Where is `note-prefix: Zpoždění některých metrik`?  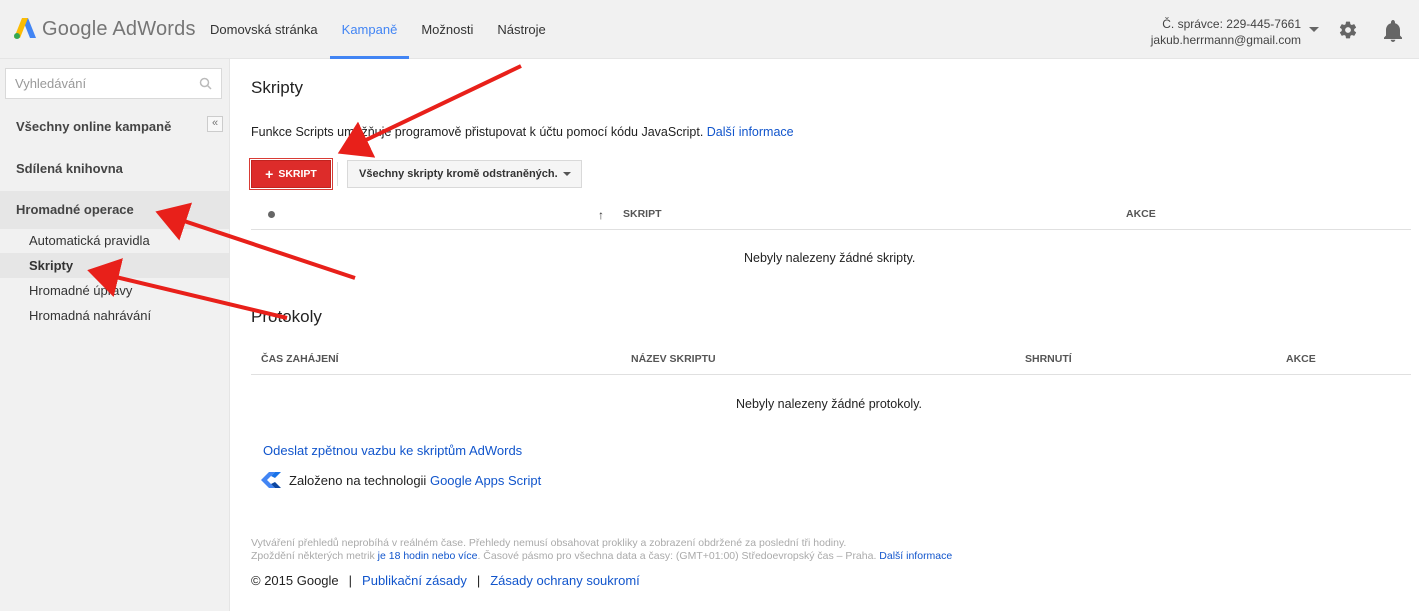
note-prefix: Zpoždění některých metrik is located at coordinates (313, 556).